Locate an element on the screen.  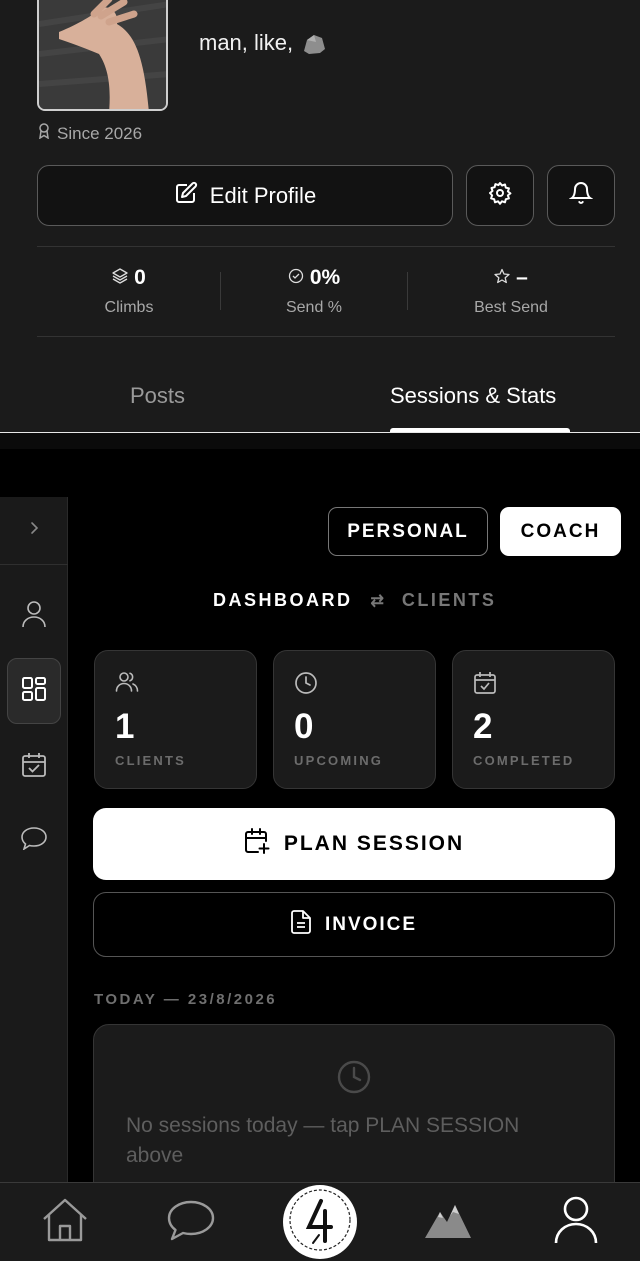
profile-bio: man, like, is located at coordinates (262, 43).